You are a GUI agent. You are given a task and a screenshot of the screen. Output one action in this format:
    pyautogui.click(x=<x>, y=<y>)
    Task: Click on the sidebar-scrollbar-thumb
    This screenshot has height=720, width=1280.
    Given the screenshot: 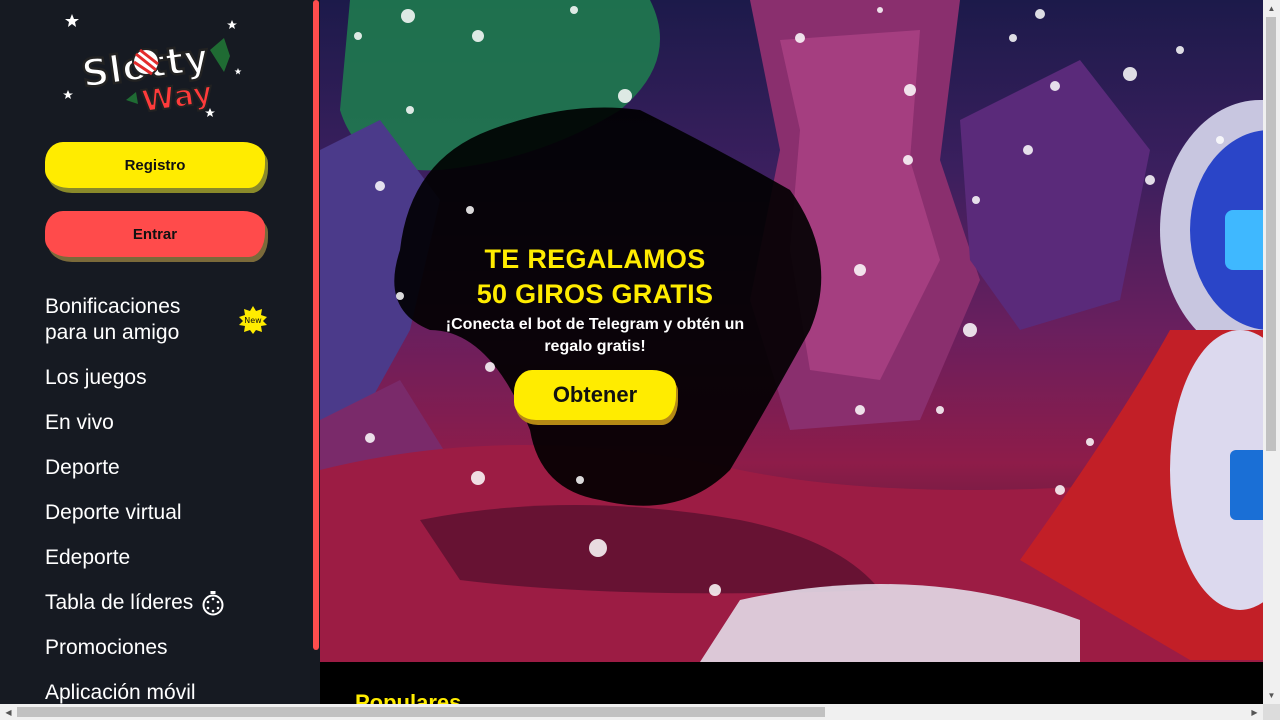 What is the action you would take?
    pyautogui.click(x=316, y=325)
    